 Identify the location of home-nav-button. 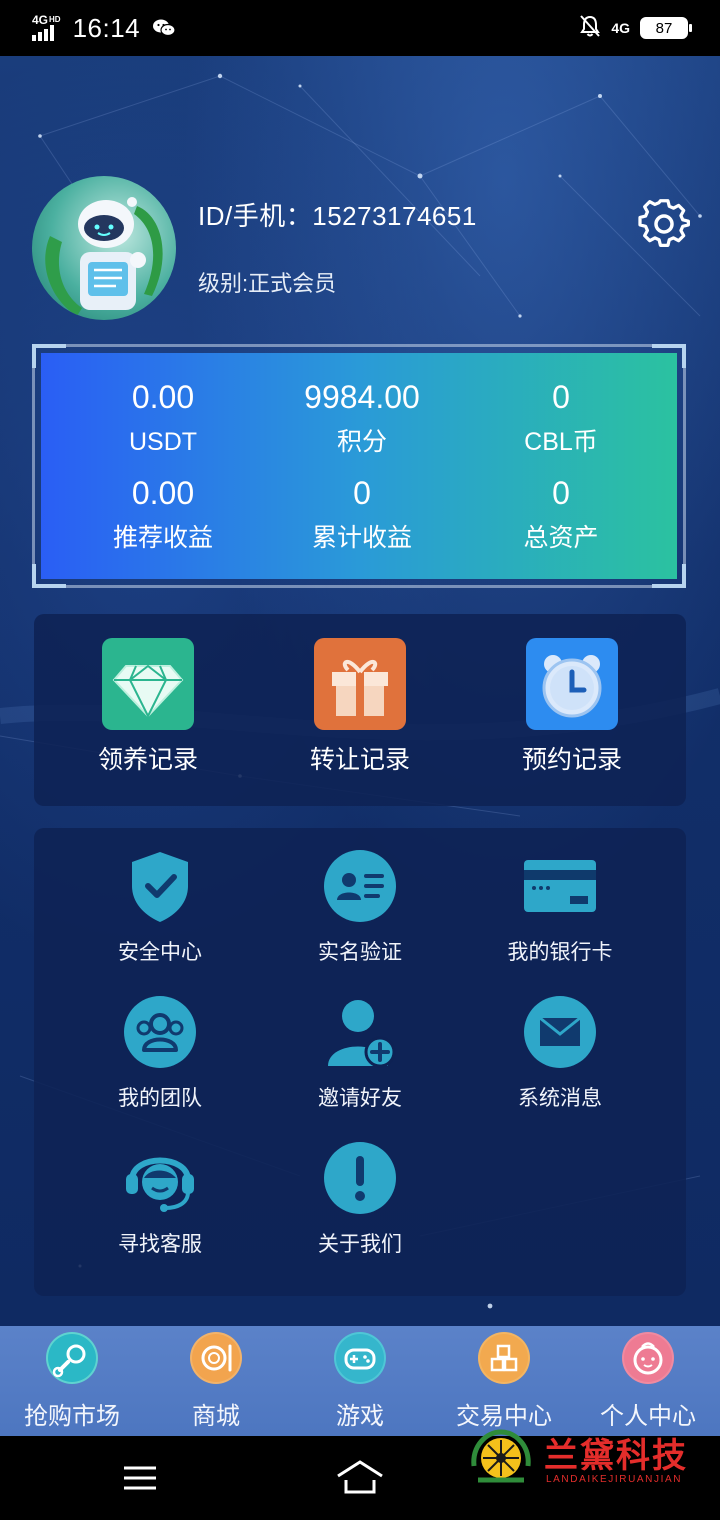
(360, 1478).